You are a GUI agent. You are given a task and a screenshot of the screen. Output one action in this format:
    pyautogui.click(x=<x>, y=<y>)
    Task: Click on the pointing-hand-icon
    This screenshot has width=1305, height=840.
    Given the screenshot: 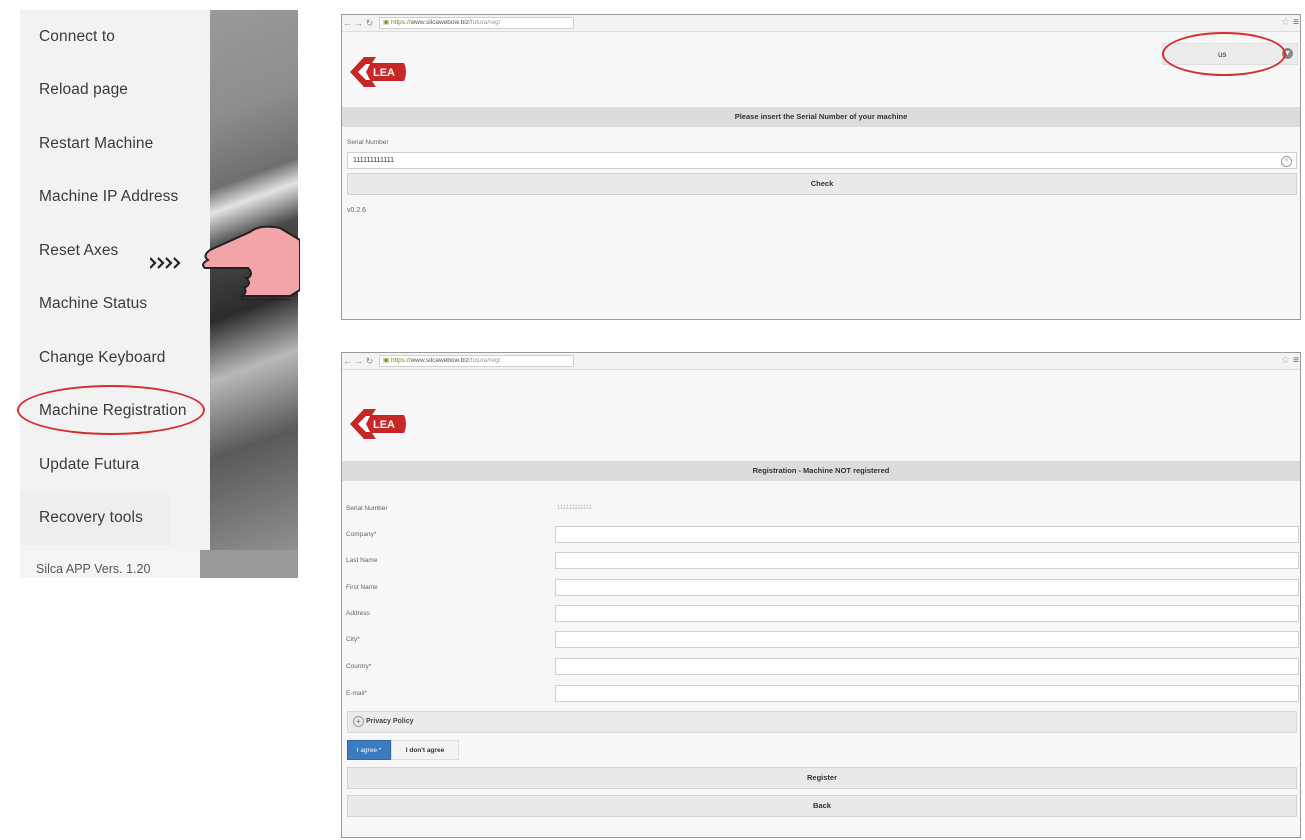 What is the action you would take?
    pyautogui.click(x=225, y=262)
    